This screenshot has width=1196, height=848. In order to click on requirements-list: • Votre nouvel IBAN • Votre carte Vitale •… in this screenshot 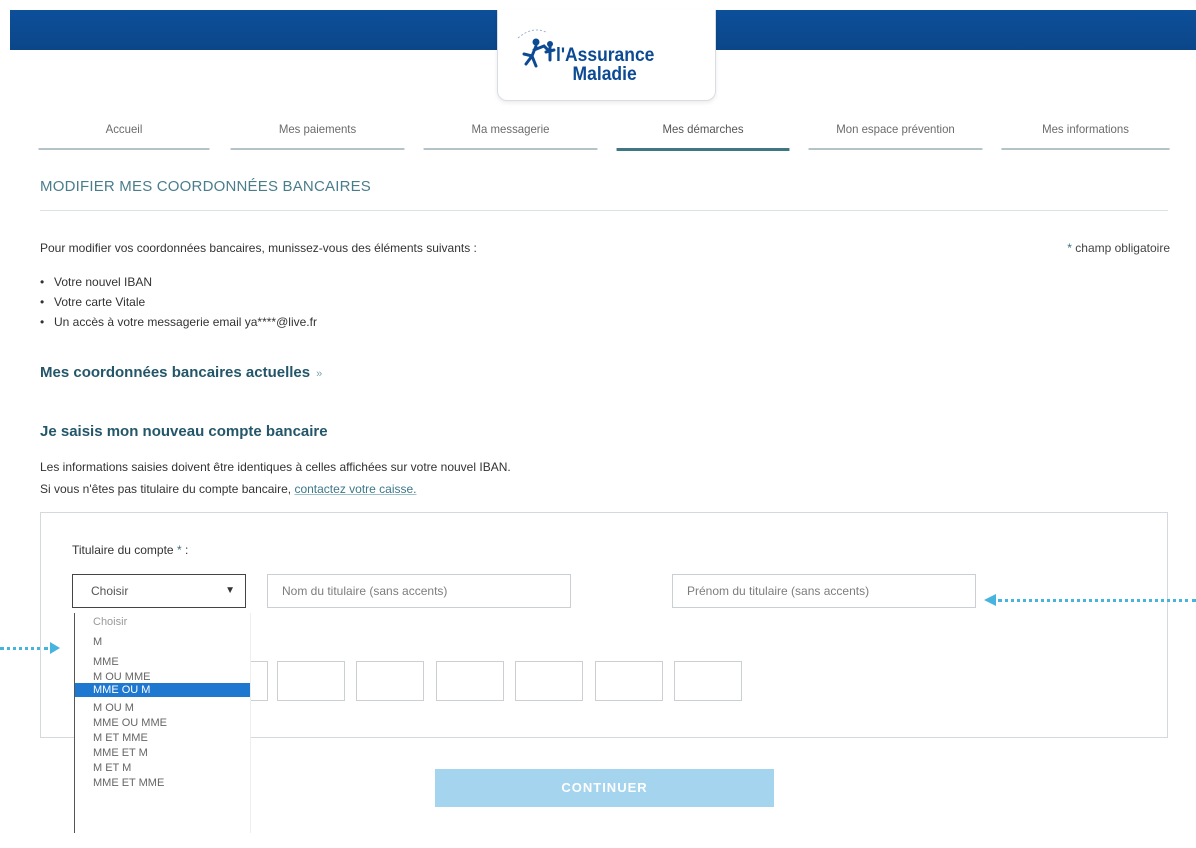, I will do `click(178, 302)`.